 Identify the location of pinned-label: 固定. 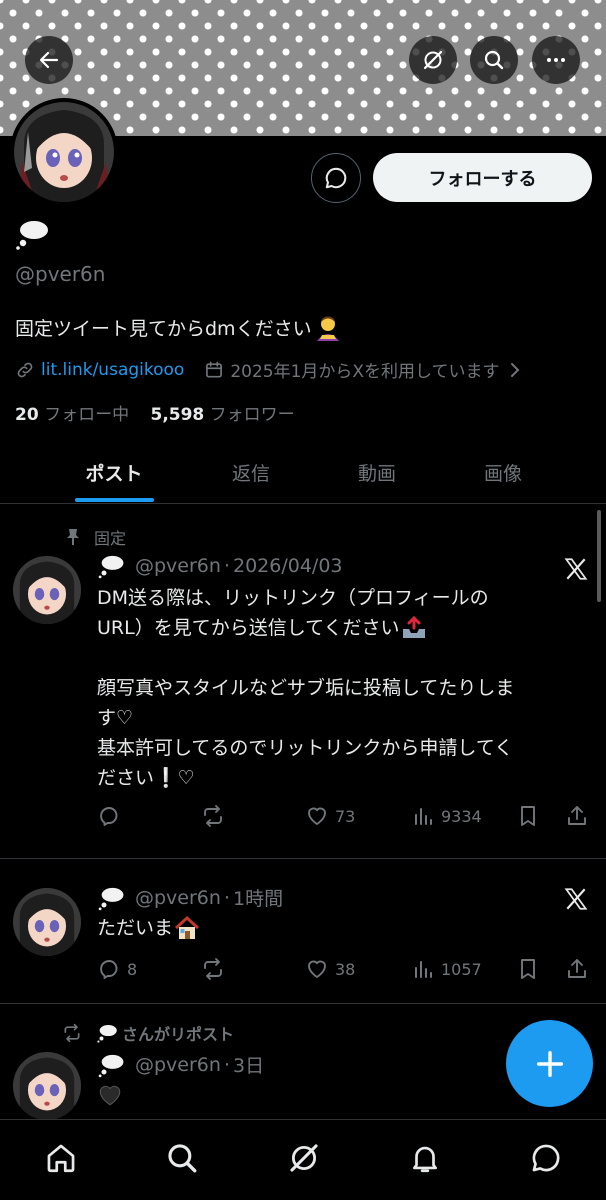
(95, 537).